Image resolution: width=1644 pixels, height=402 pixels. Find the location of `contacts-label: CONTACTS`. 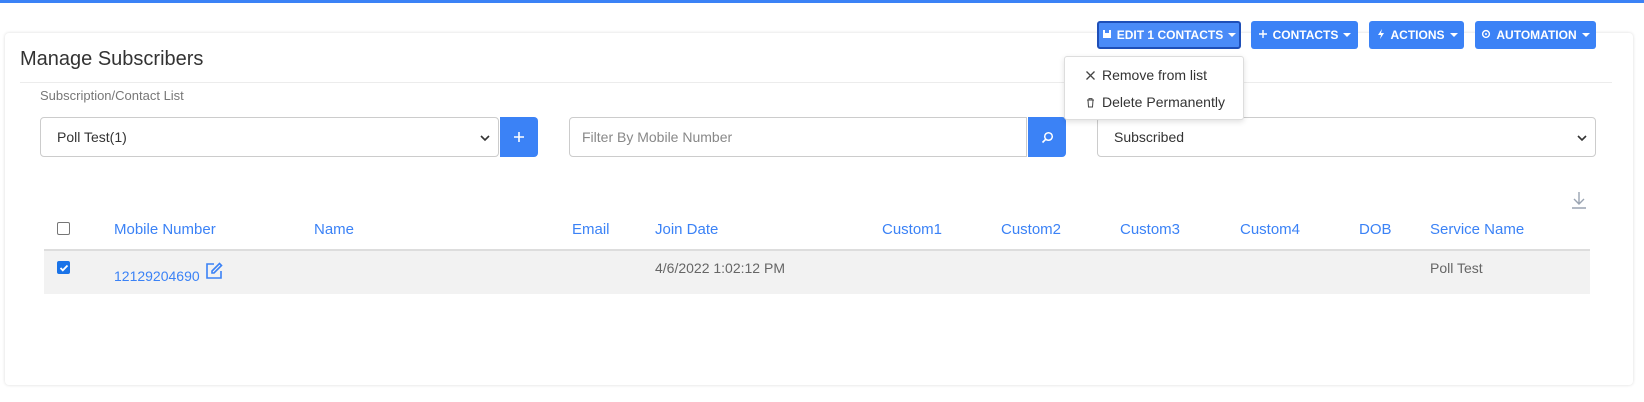

contacts-label: CONTACTS is located at coordinates (1305, 35).